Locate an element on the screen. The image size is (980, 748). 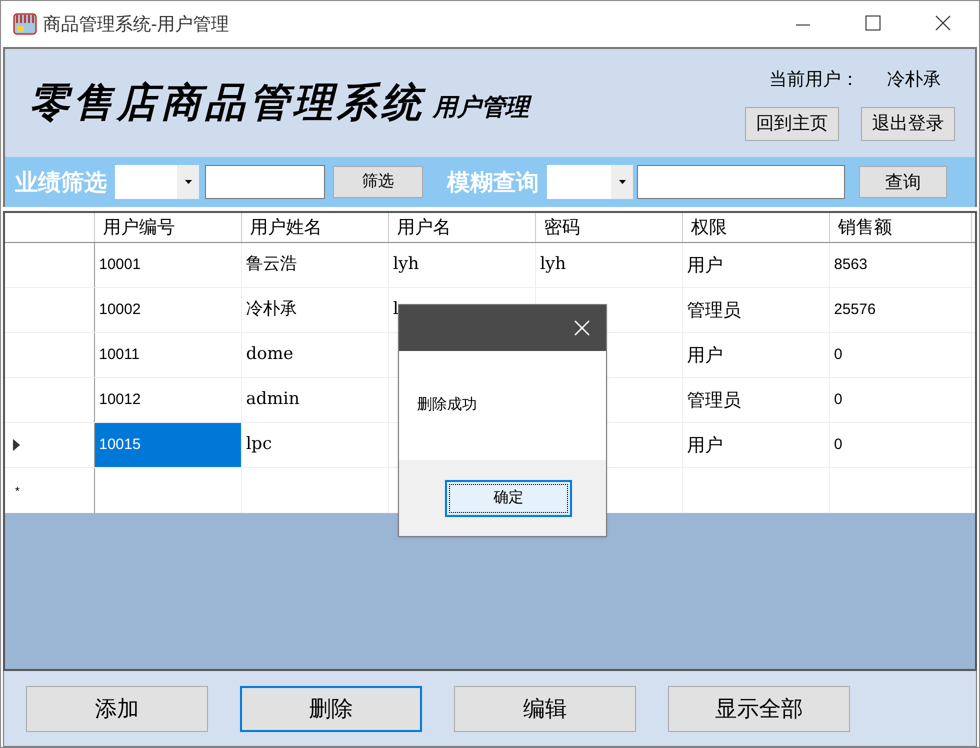
action-button: 显示全部 is located at coordinates (759, 709).